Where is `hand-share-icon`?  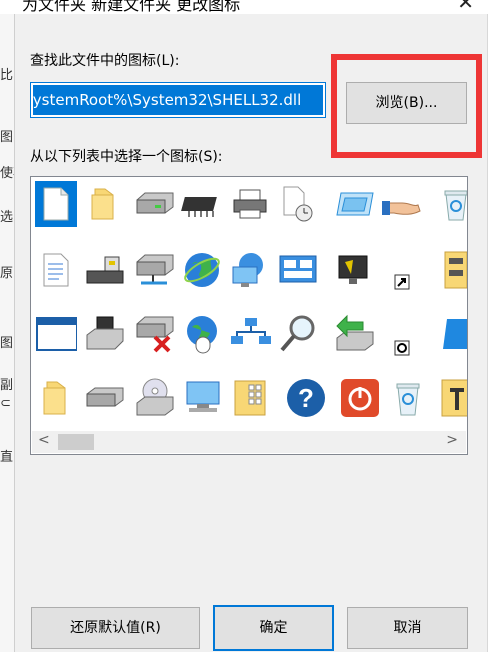 hand-share-icon is located at coordinates (402, 204).